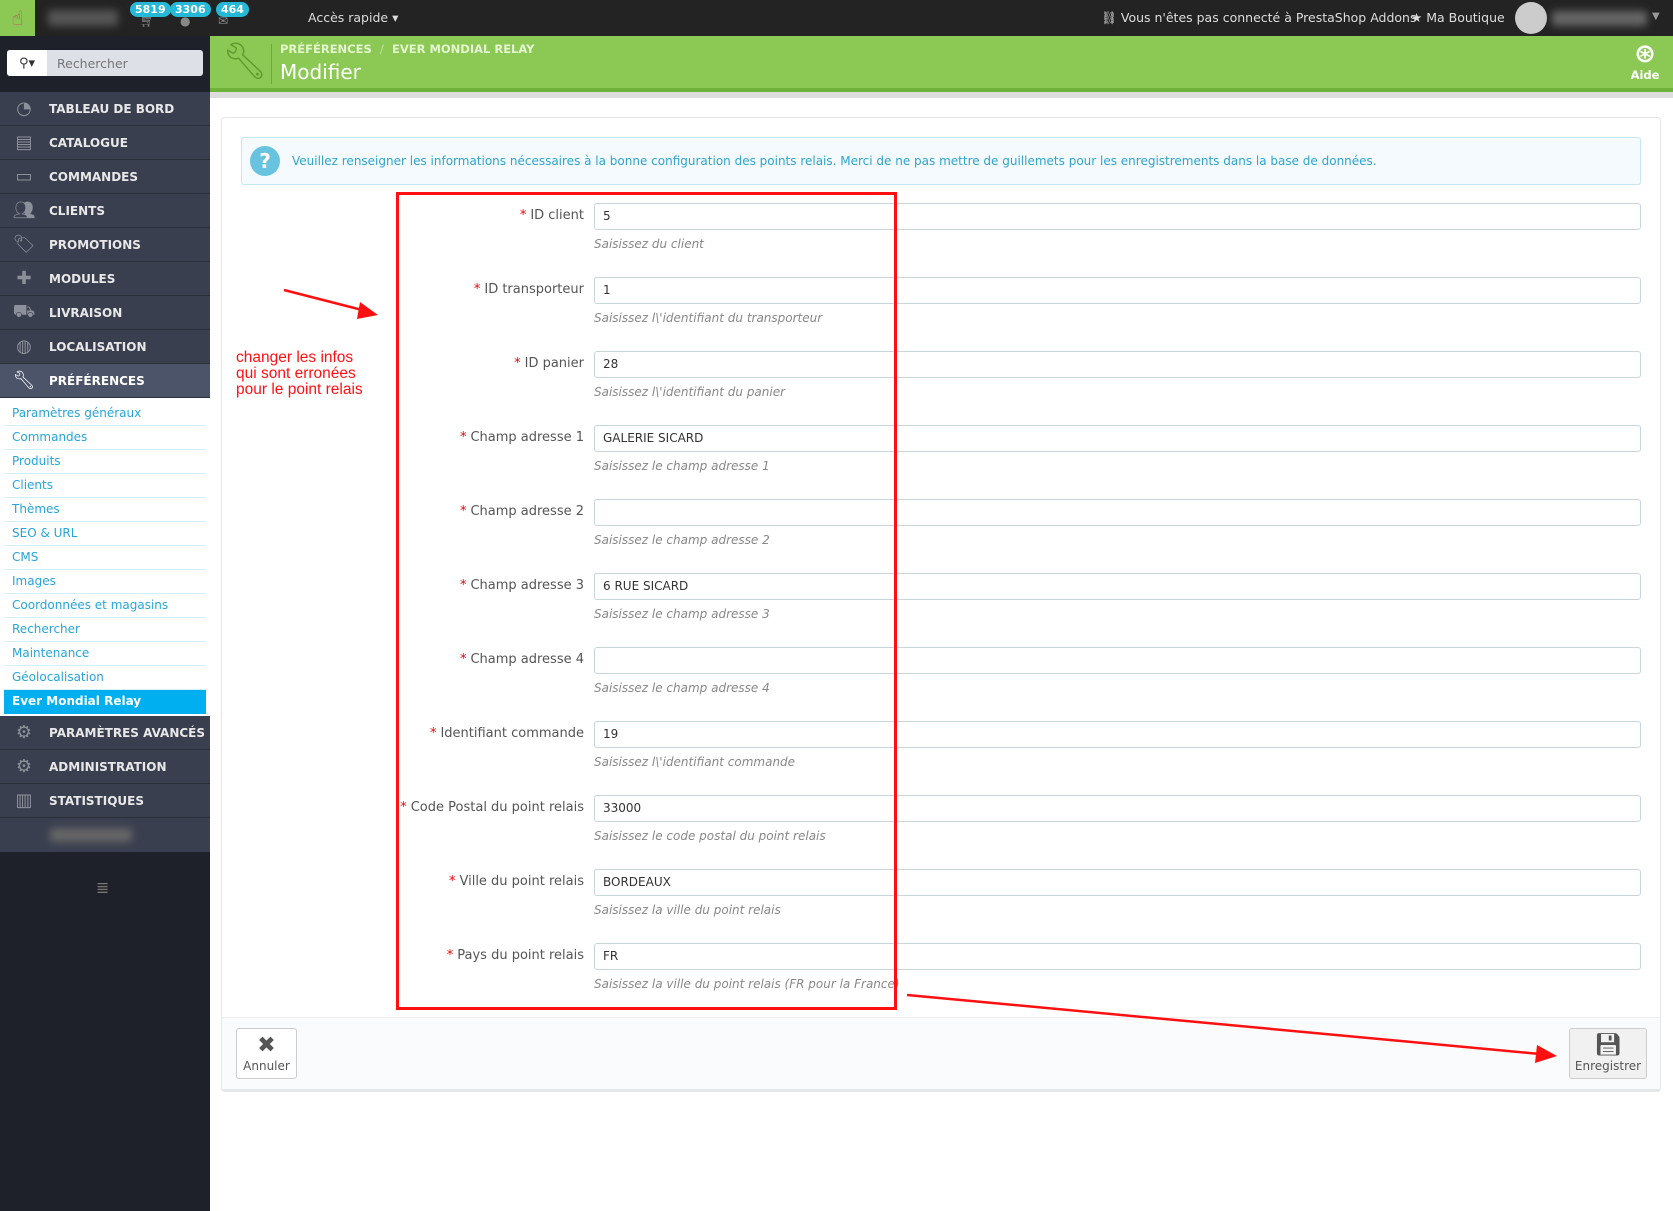 This screenshot has width=1673, height=1211. What do you see at coordinates (24, 142) in the screenshot?
I see `book-icon: ▤` at bounding box center [24, 142].